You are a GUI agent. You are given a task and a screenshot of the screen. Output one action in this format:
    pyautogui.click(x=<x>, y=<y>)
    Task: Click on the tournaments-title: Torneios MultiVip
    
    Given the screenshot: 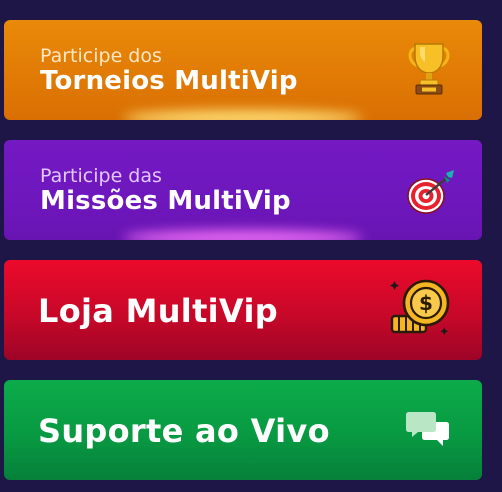 What is the action you would take?
    pyautogui.click(x=169, y=81)
    